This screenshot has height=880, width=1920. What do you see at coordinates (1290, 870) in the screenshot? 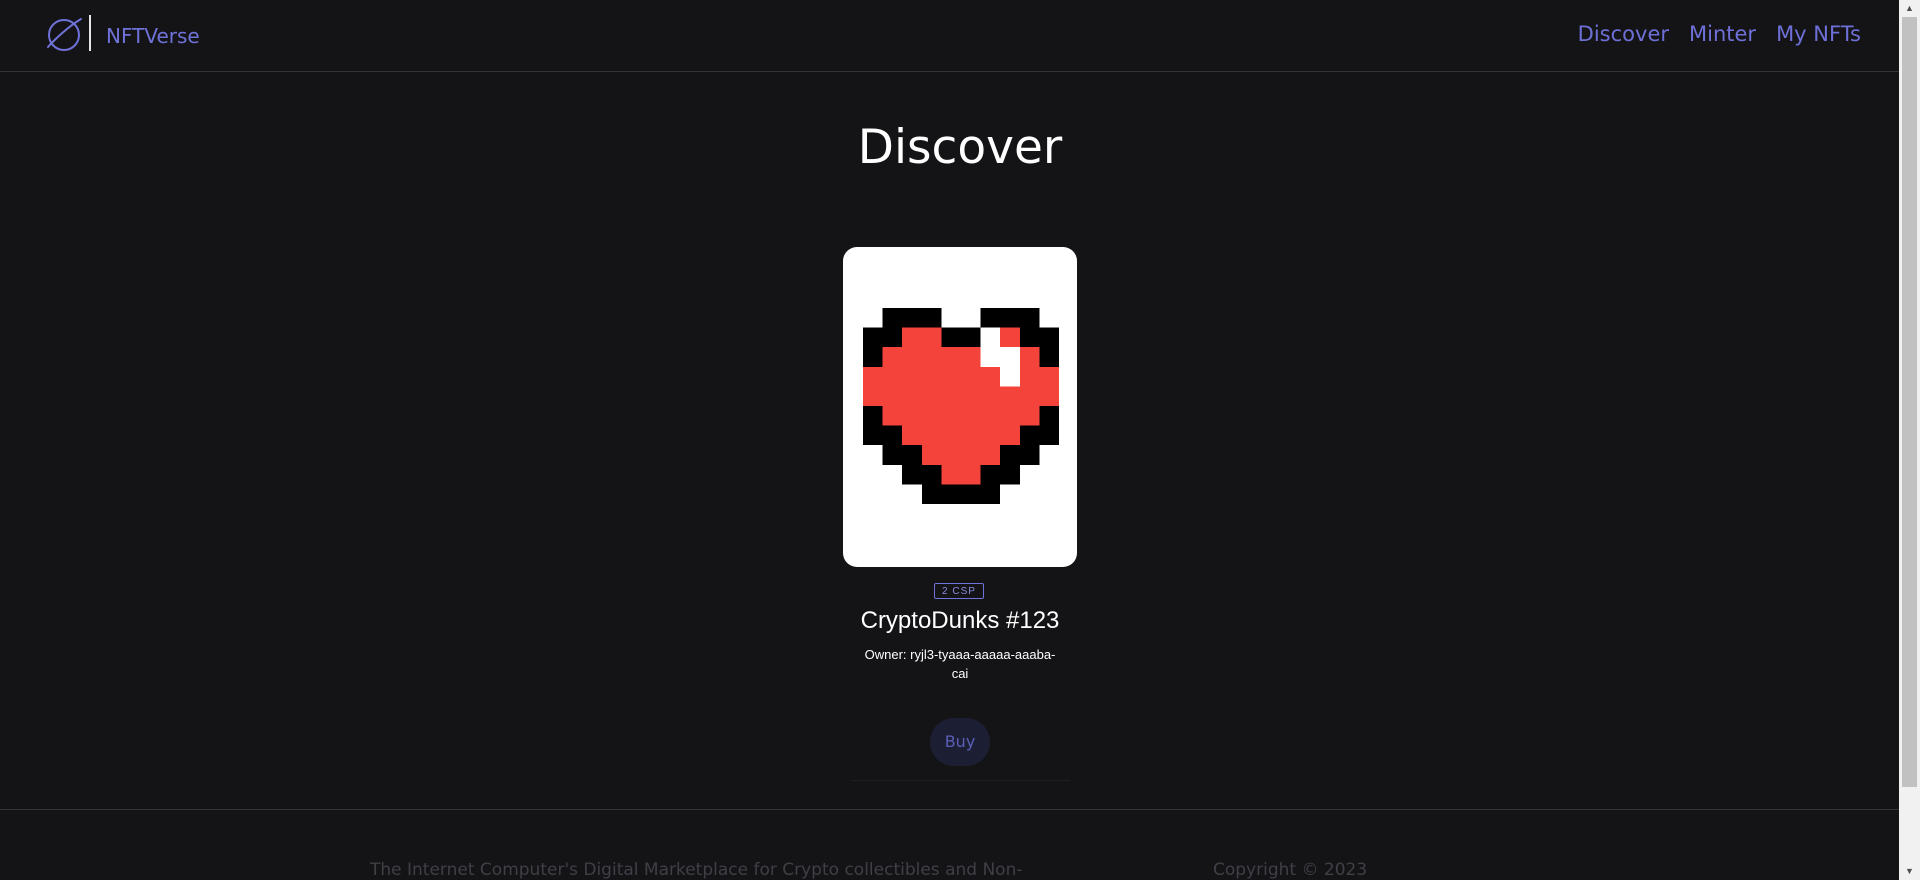
I see `footer-copyright: Copyright © 2023` at bounding box center [1290, 870].